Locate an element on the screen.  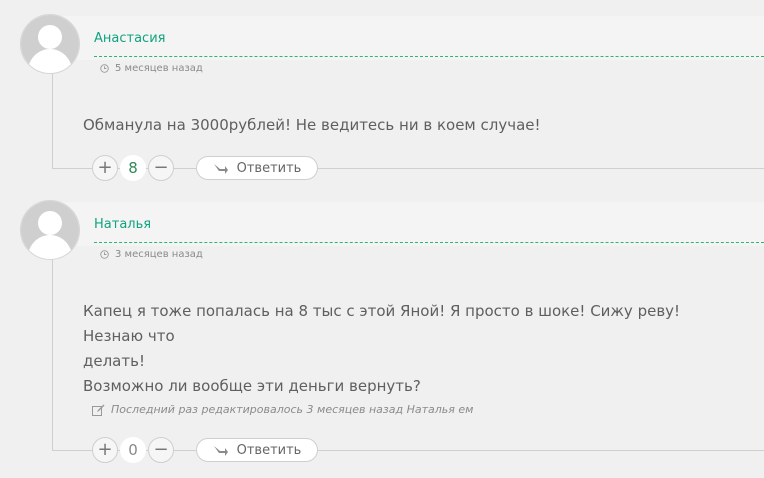
avatar is located at coordinates (50, 230).